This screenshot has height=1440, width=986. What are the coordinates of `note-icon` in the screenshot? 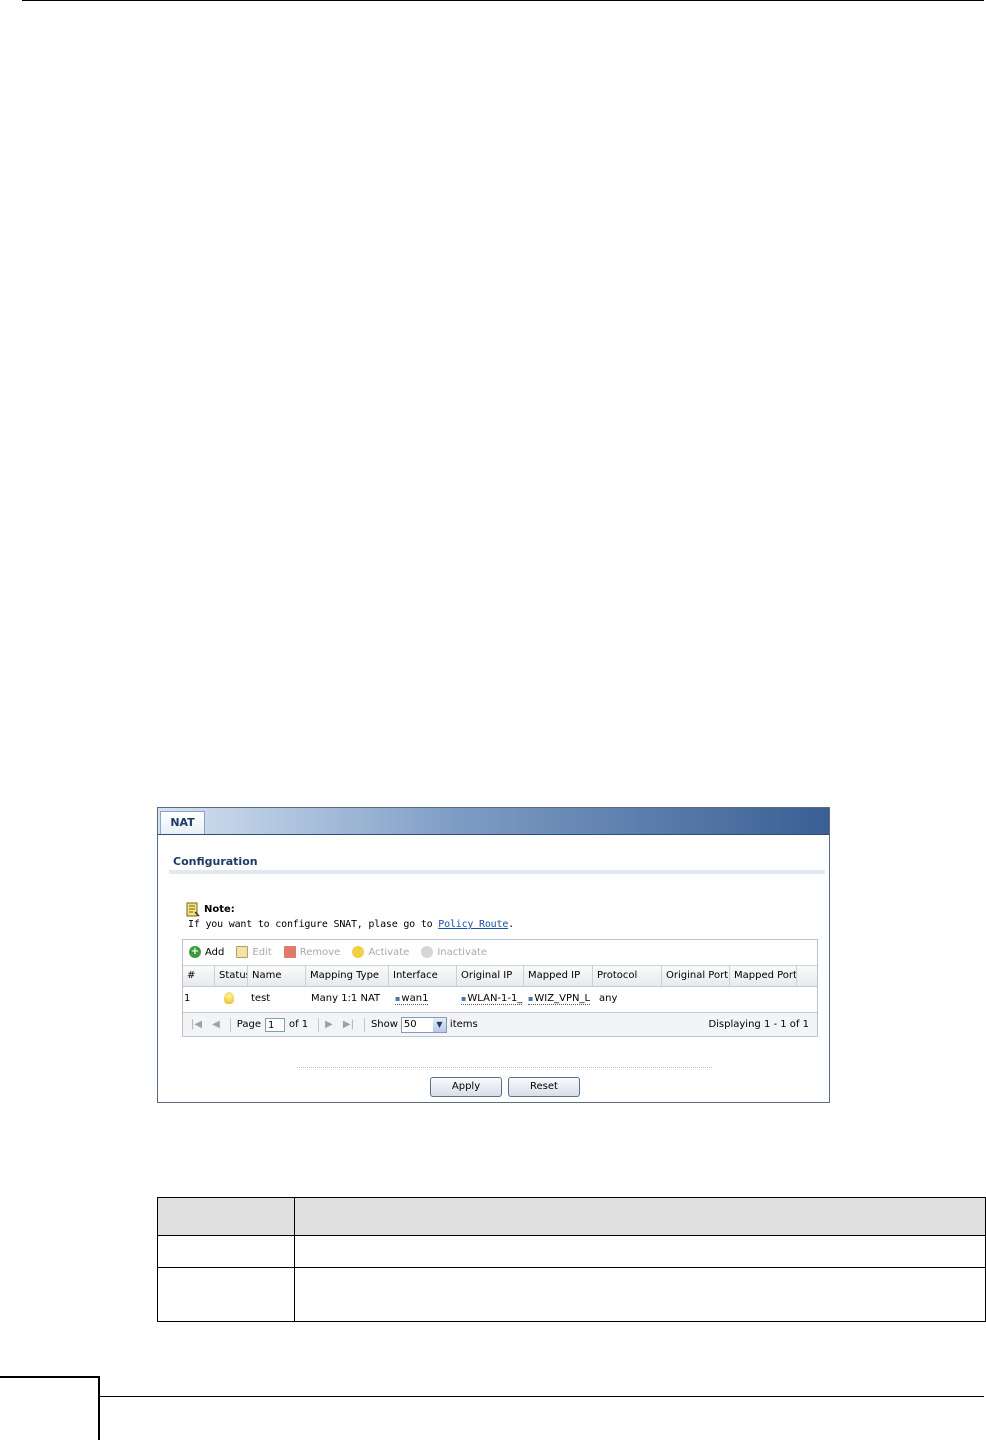 It's located at (193, 909).